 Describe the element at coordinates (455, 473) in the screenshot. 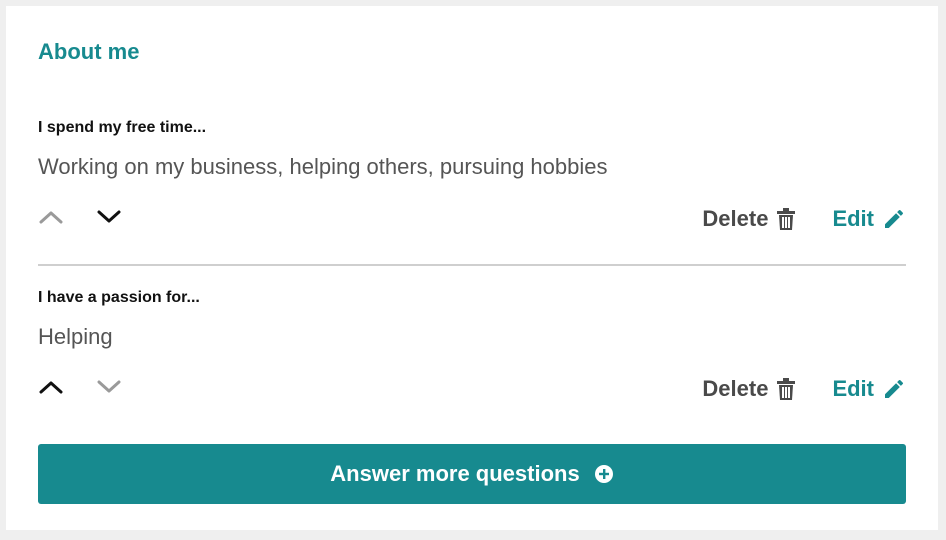

I see `cta-label: Answer more questions` at that location.